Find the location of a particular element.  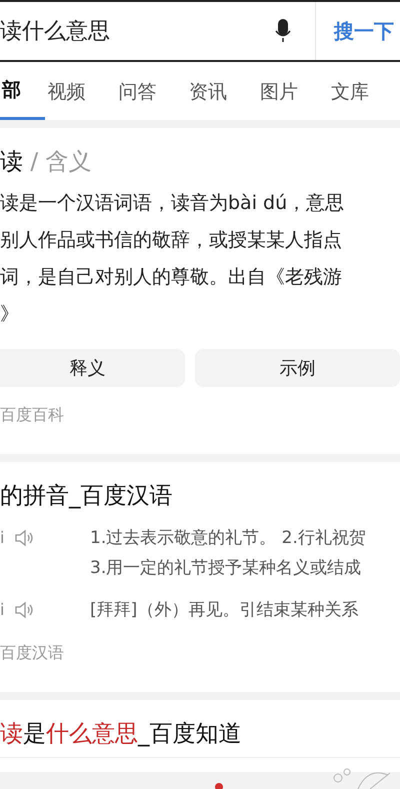

source-label: 百度汉语 is located at coordinates (32, 653).